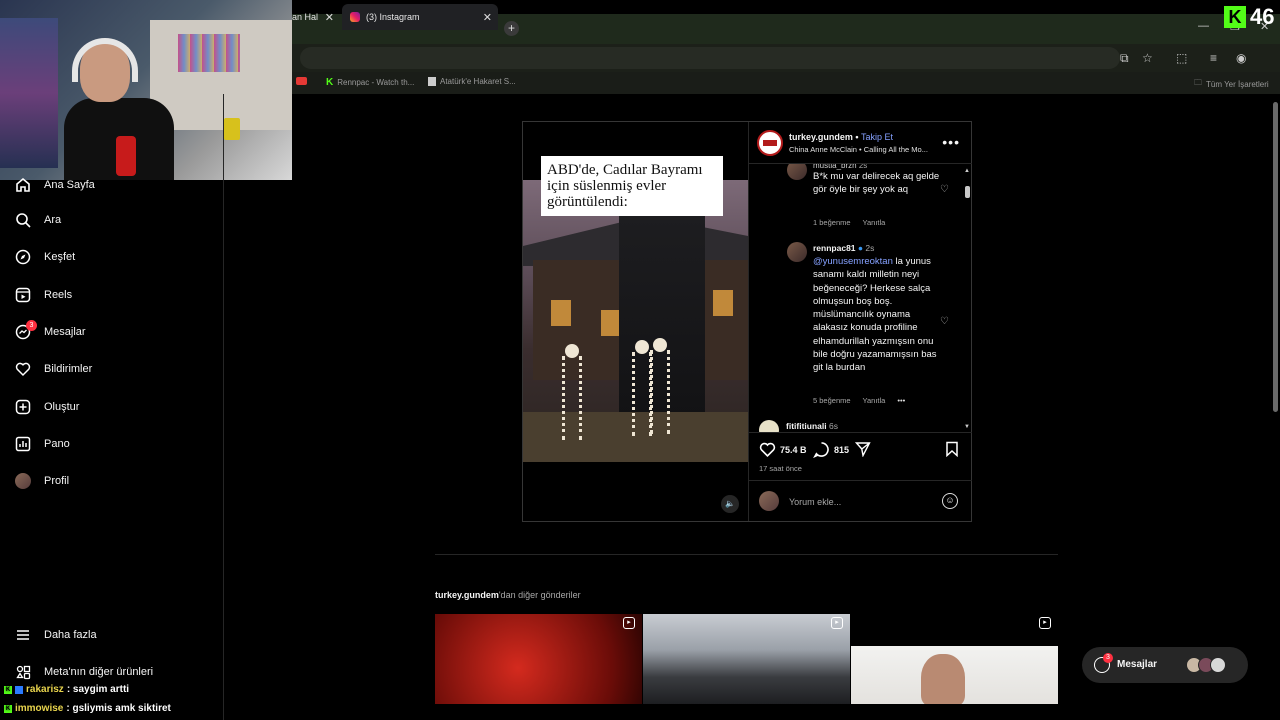  I want to click on tab-instagram: (3) Instagram ✕, so click(420, 17).